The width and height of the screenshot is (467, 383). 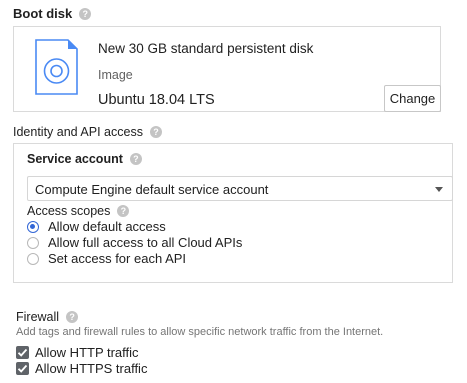 I want to click on http-label: Allow HTTP traffic, so click(x=87, y=352).